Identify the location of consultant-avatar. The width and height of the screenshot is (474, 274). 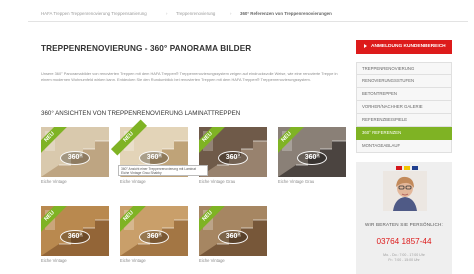
(405, 191).